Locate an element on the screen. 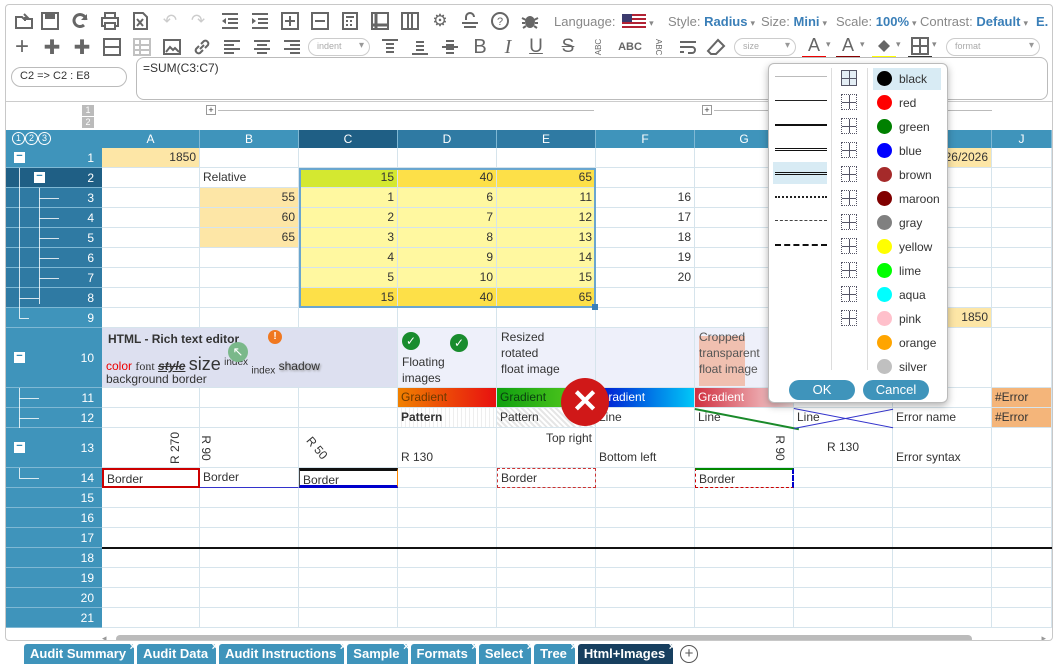 Image resolution: width=1059 pixels, height=669 pixels. cell-B5: 65 is located at coordinates (249, 238).